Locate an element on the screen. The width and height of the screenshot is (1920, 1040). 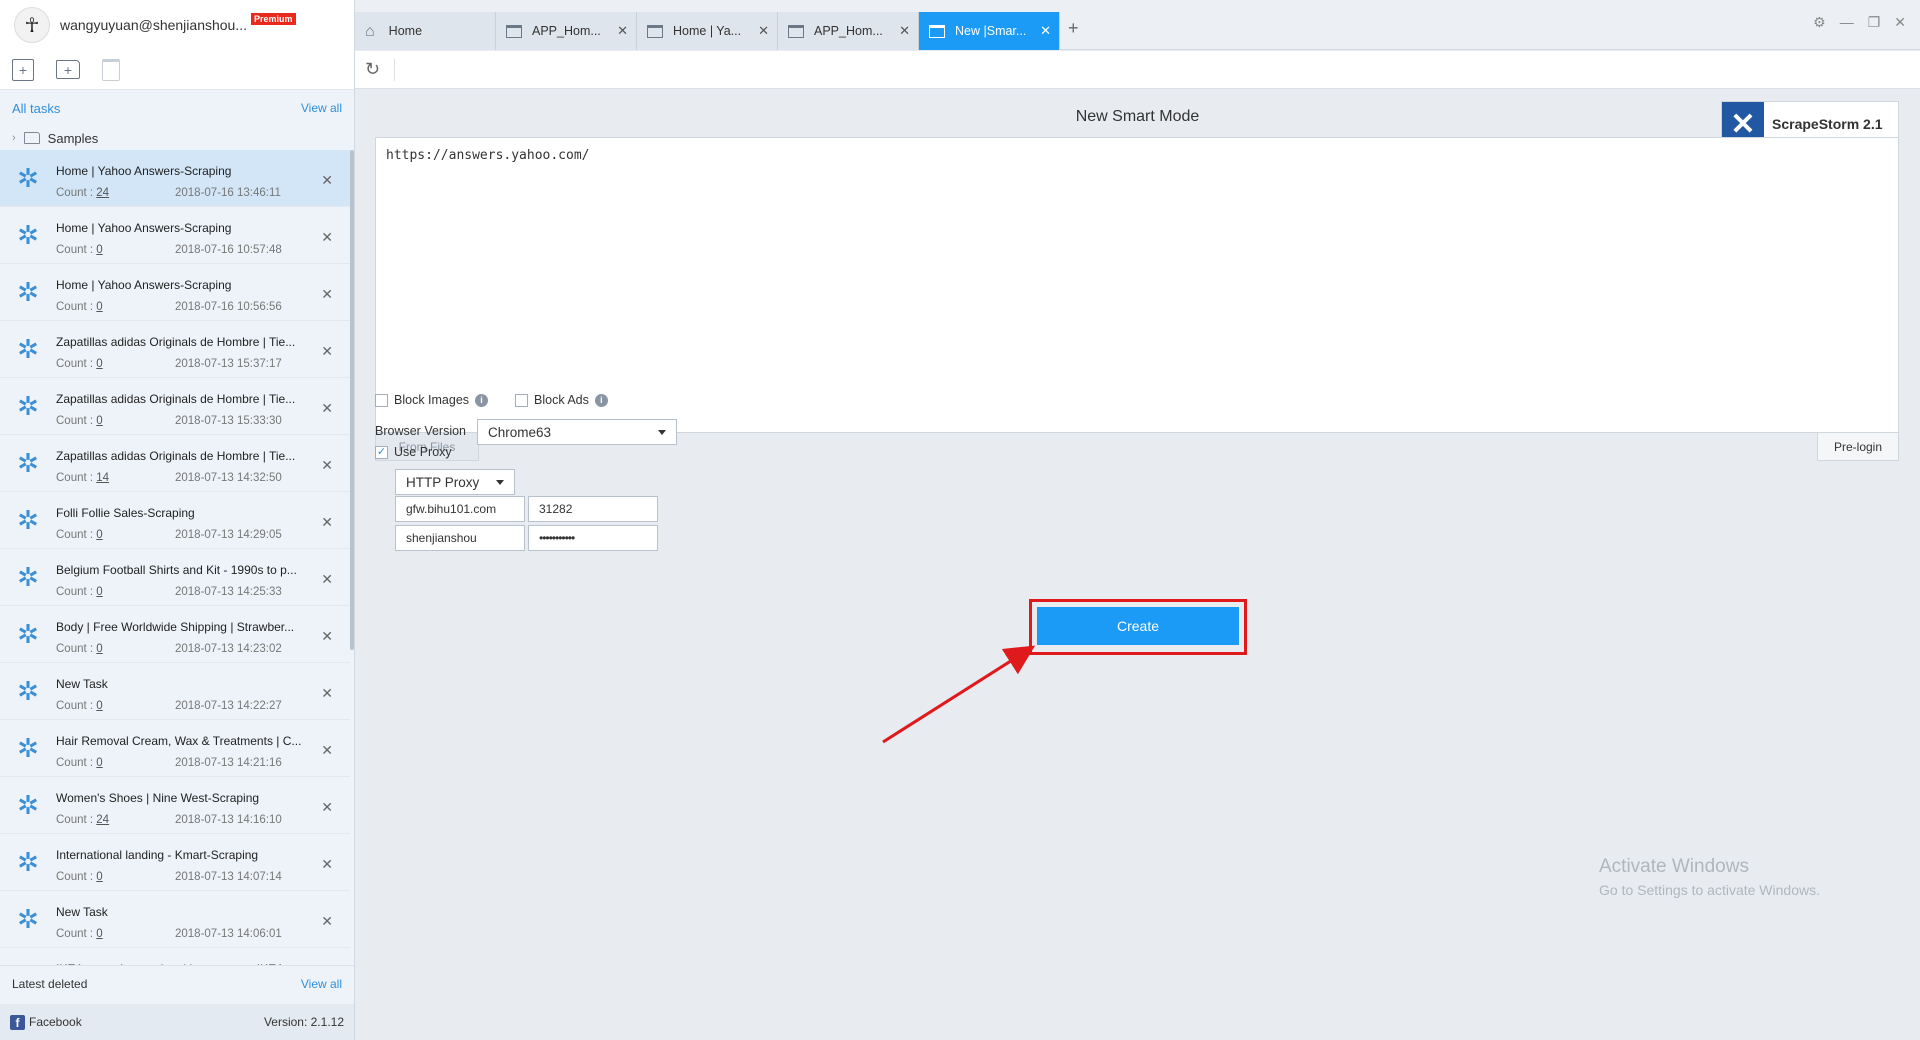
use-proxy-checkbox: ✓ is located at coordinates (381, 452).